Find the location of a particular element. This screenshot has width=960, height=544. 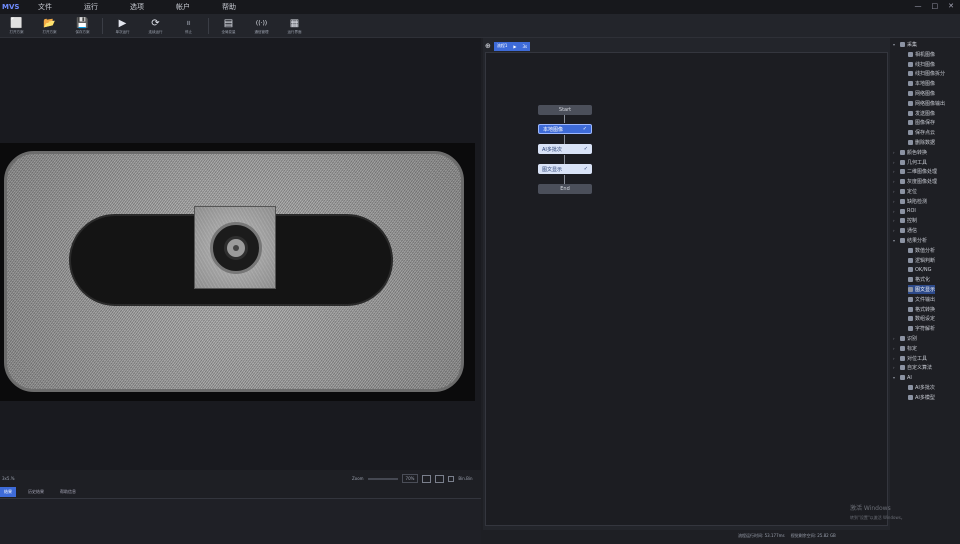

tree-tool-item: 网络图像输出 is located at coordinates (926, 103).